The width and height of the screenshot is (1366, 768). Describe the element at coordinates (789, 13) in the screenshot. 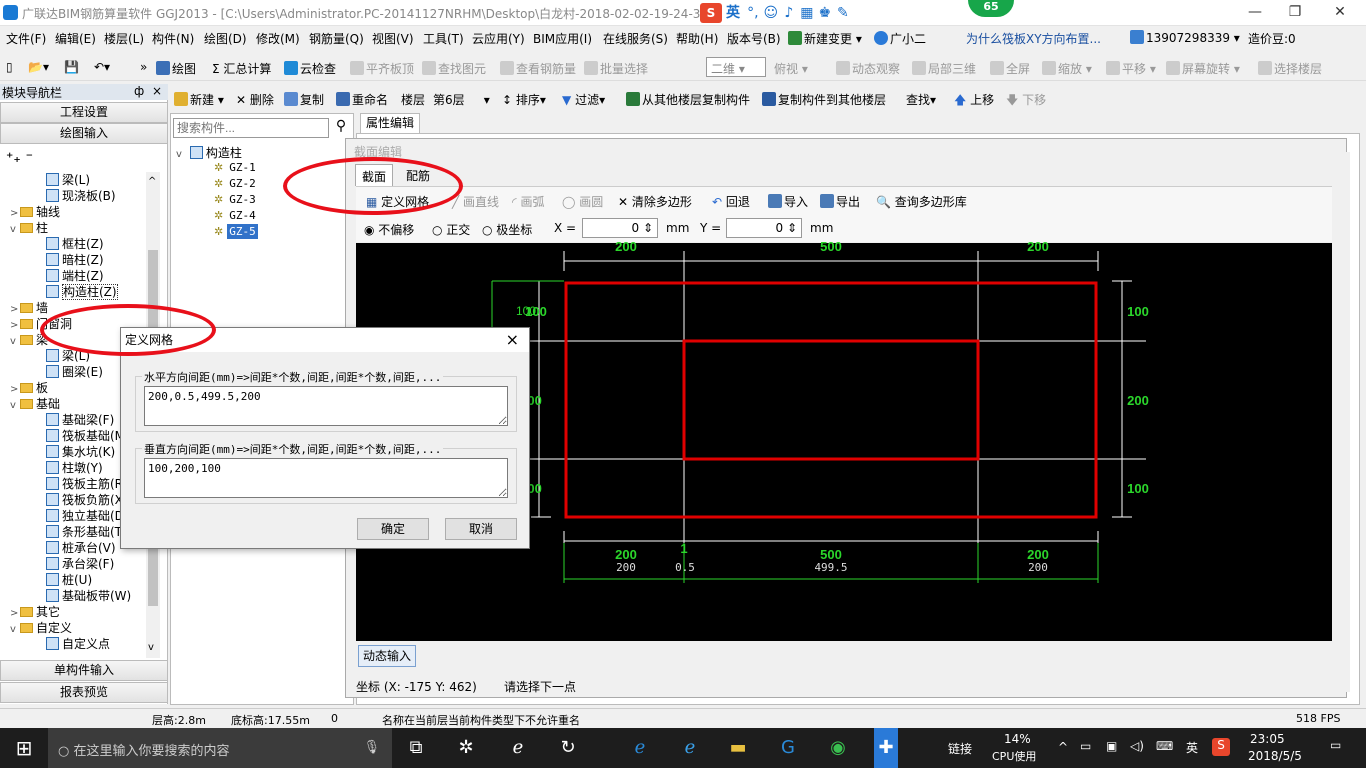

I see `mic-icon: ♪` at that location.